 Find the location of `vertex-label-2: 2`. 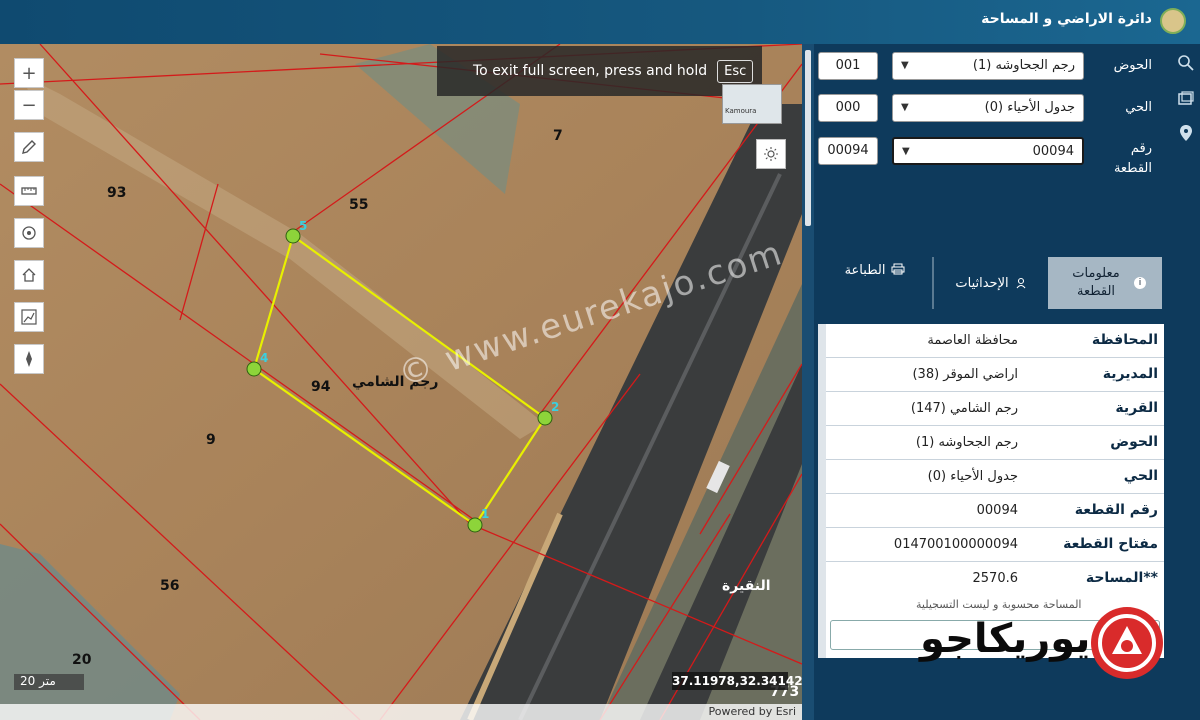

vertex-label-2: 2 is located at coordinates (555, 407).